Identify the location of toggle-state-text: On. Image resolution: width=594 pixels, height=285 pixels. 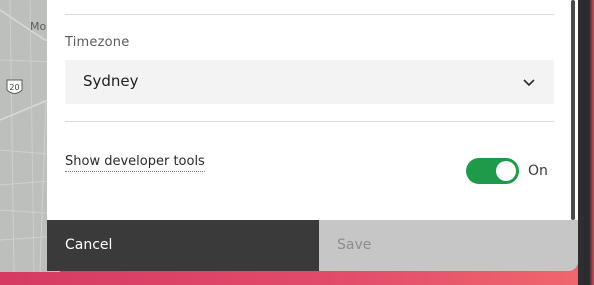
(538, 171).